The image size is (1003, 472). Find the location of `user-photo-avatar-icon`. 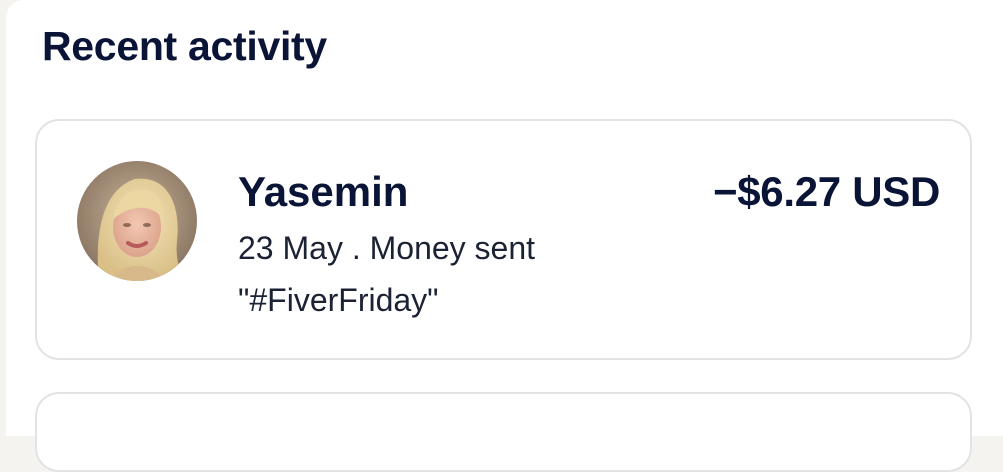

user-photo-avatar-icon is located at coordinates (137, 221).